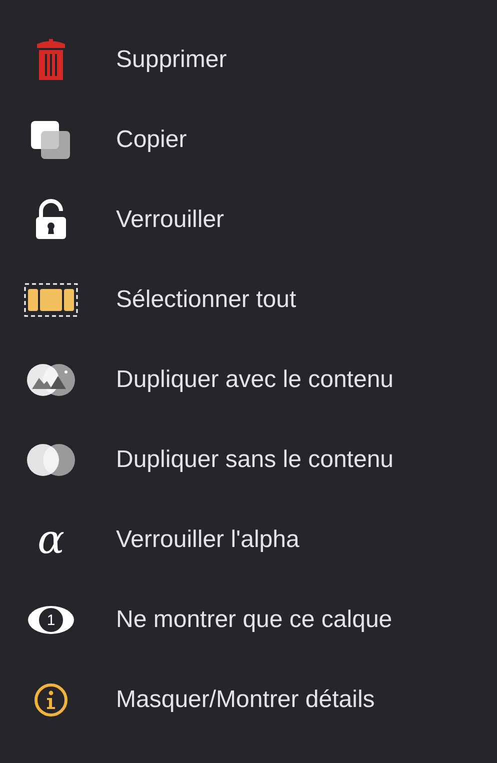  What do you see at coordinates (248, 380) in the screenshot?
I see `menu-item: Dupliquer avec le contenu` at bounding box center [248, 380].